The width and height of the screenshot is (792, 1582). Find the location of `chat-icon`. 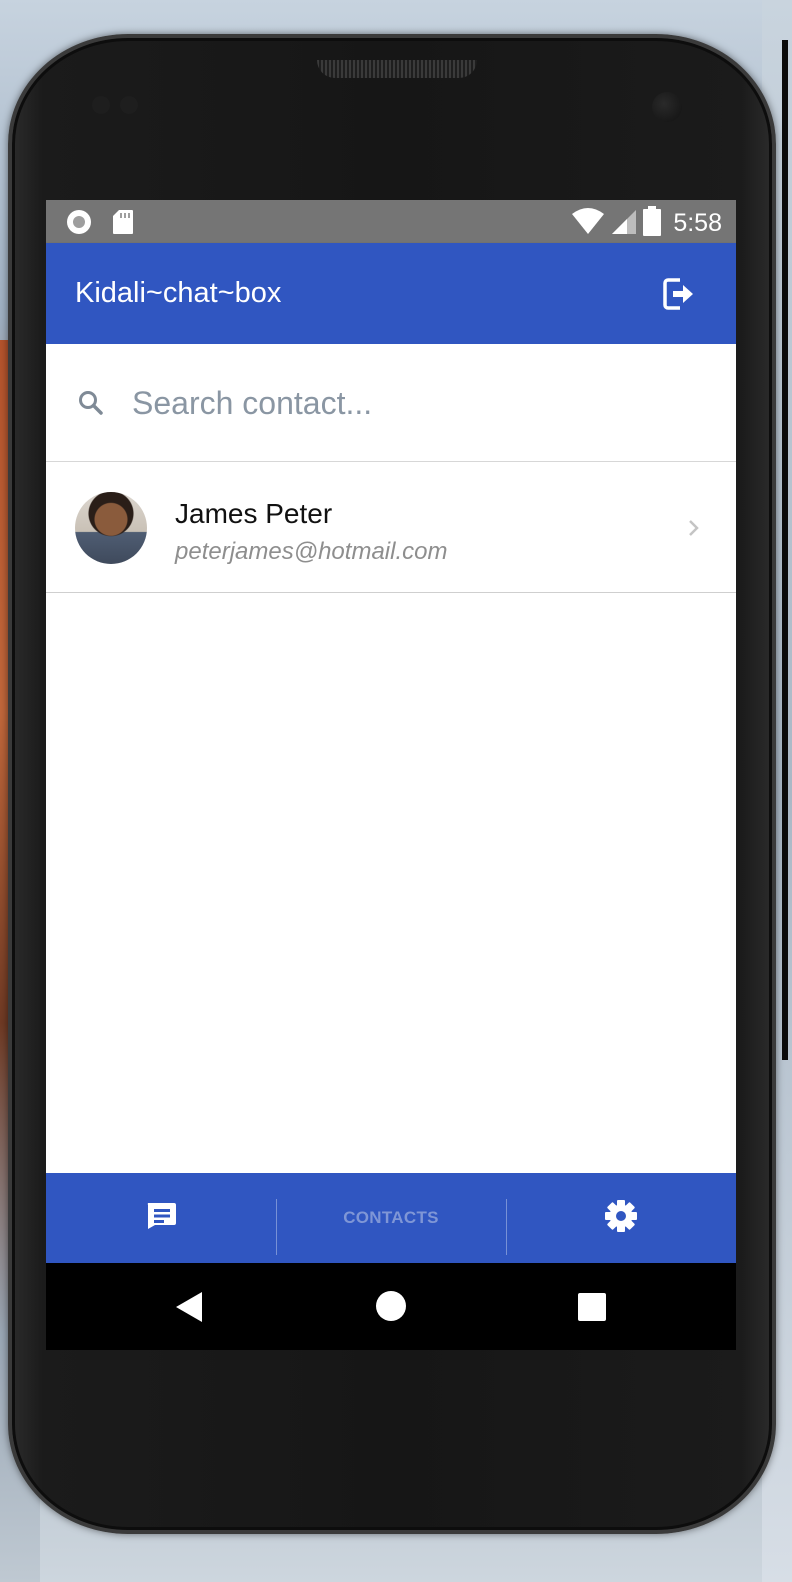

chat-icon is located at coordinates (161, 1218).